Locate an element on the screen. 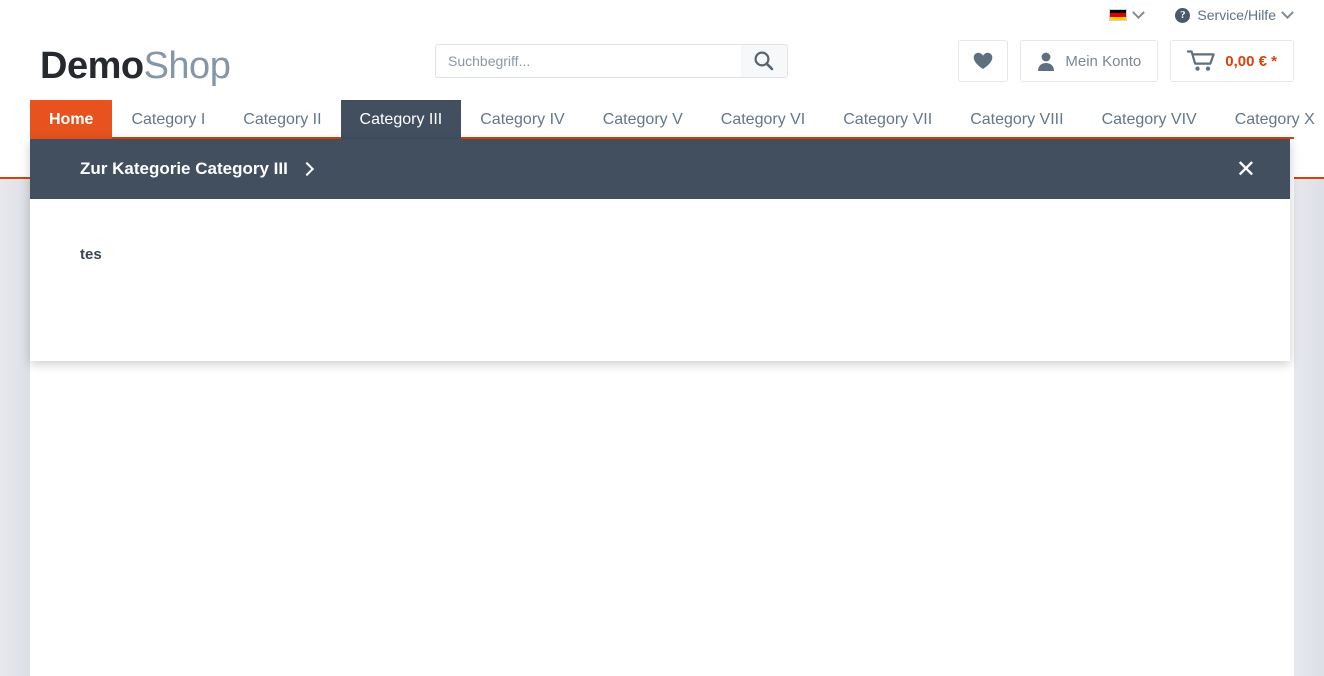 This screenshot has height=676, width=1324. nav-item-category-iii: Category III is located at coordinates (401, 119).